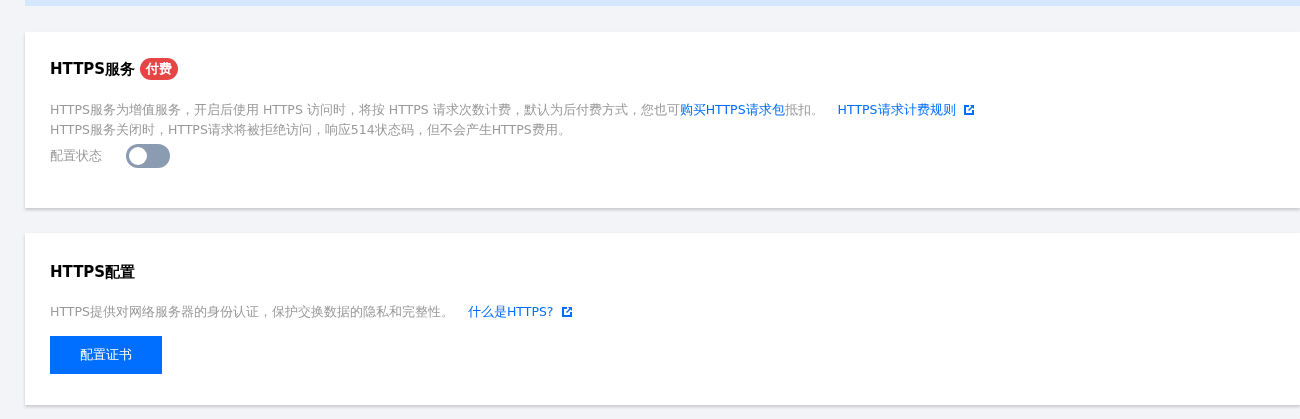 The width and height of the screenshot is (1300, 419). Describe the element at coordinates (252, 312) in the screenshot. I see `config-description: HTTPS提供对网络服务器的身份认证，保护交换数据的隐私和完整性。` at that location.